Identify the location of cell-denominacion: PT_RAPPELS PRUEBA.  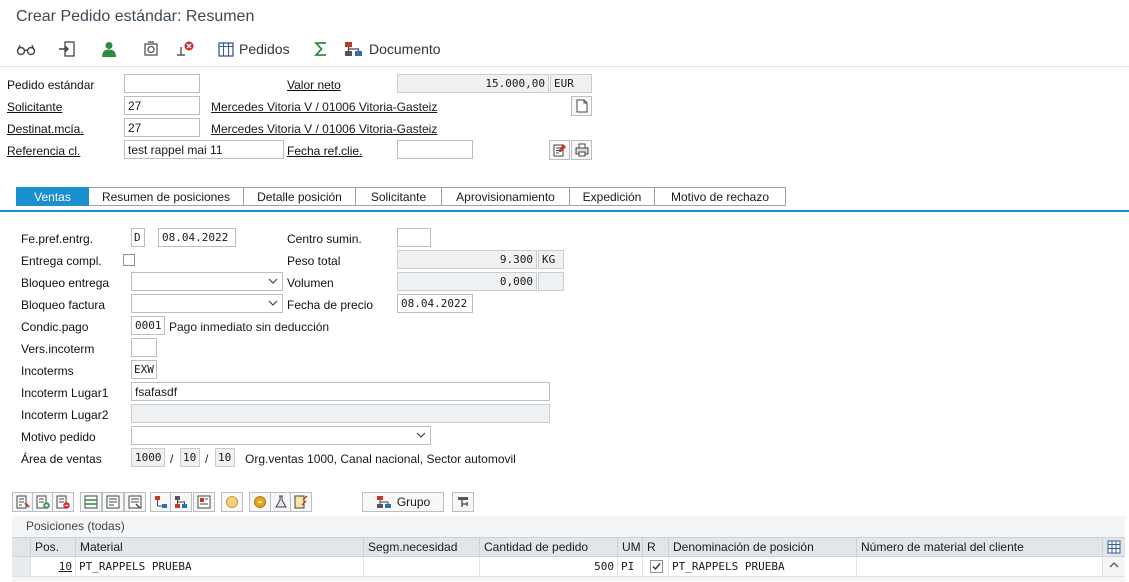
(762, 566).